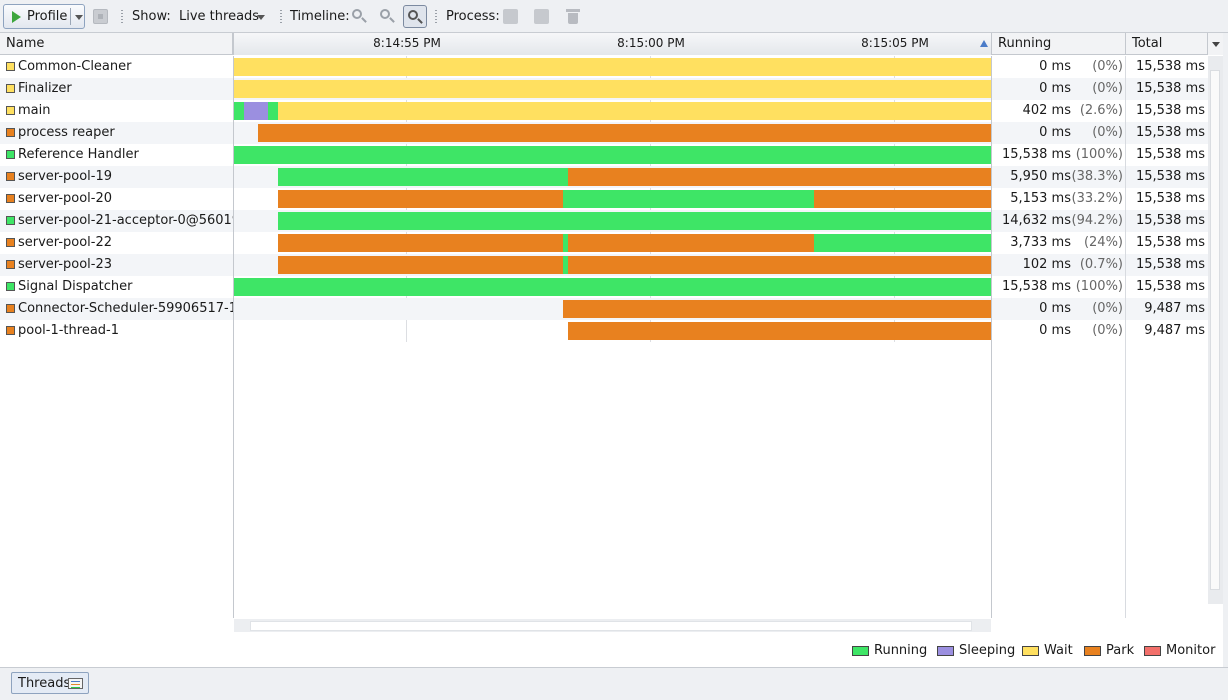  Describe the element at coordinates (125, 308) in the screenshot. I see `thread-name: Connector-Scheduler-59906517-1` at that location.